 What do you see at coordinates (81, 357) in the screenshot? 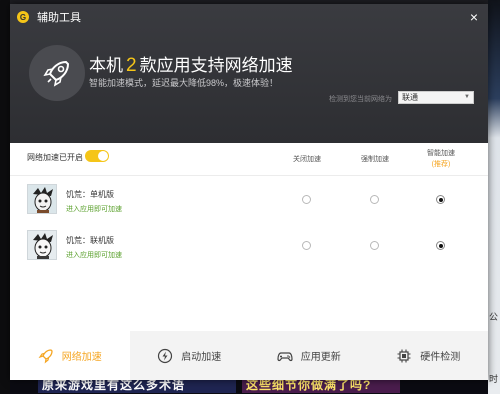
I see `tab-label: 网络加速` at bounding box center [81, 357].